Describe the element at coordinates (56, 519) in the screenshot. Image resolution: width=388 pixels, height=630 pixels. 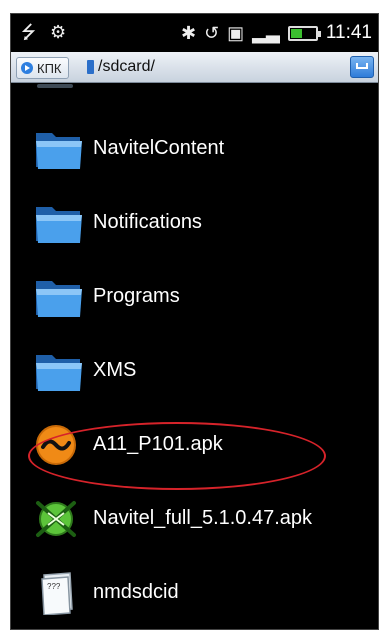
I see `navitel-app-icon` at that location.